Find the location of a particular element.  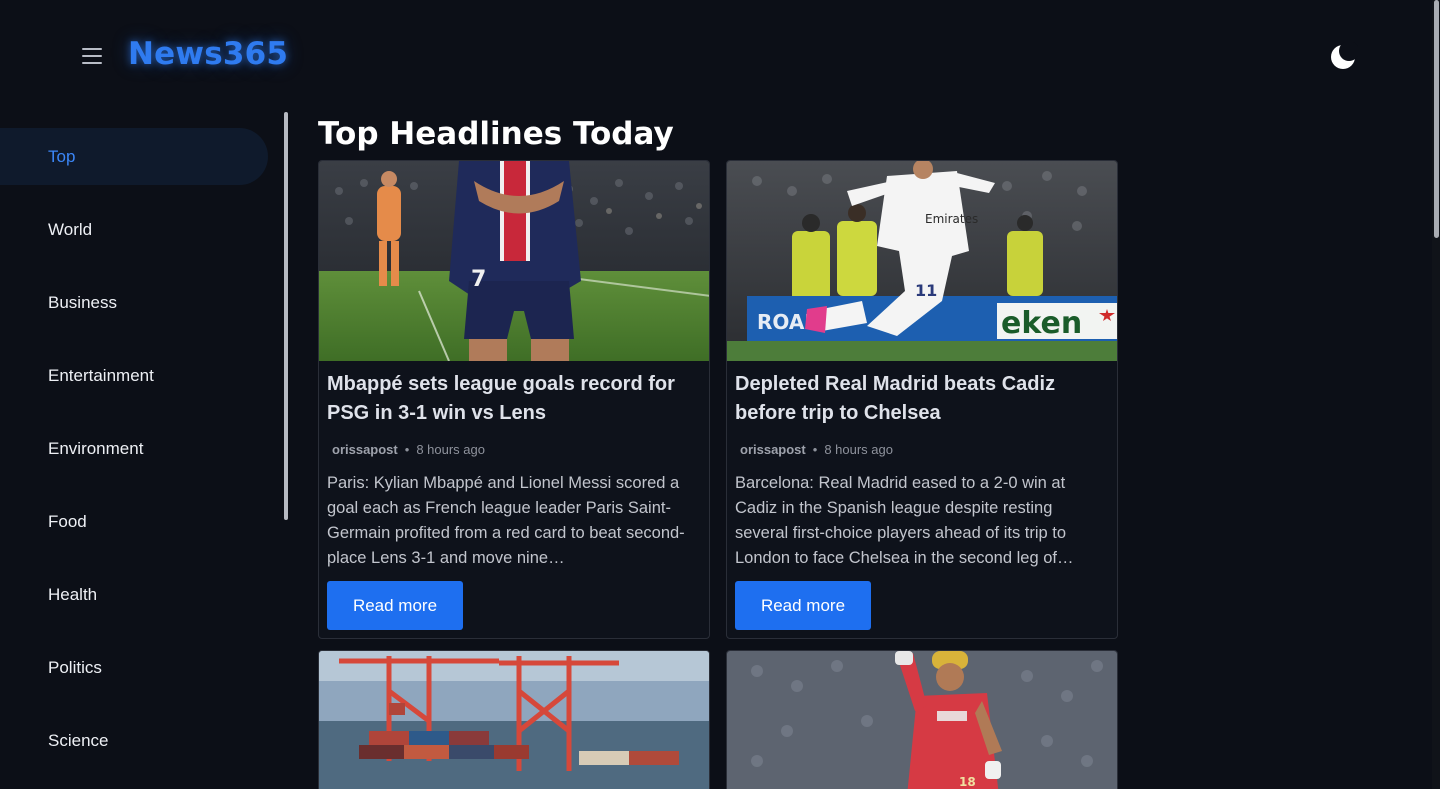

svg-text: 11 is located at coordinates (926, 290).